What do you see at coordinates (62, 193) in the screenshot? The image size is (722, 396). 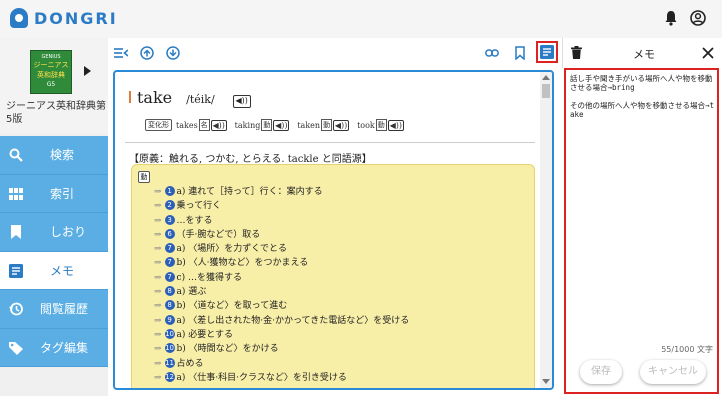 I see `sidebar-item-label: 索引` at bounding box center [62, 193].